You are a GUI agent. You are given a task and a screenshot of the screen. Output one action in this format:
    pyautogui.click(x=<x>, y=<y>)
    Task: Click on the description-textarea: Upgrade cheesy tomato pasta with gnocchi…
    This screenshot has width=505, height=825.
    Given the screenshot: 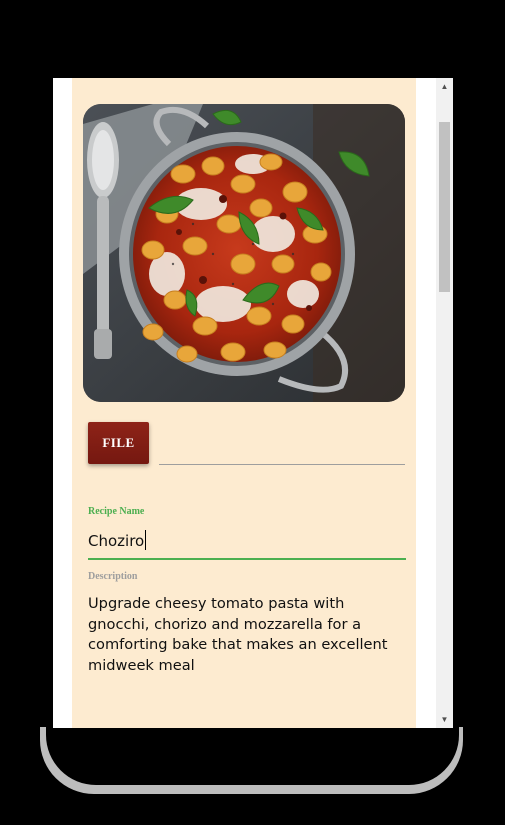 What is the action you would take?
    pyautogui.click(x=249, y=635)
    